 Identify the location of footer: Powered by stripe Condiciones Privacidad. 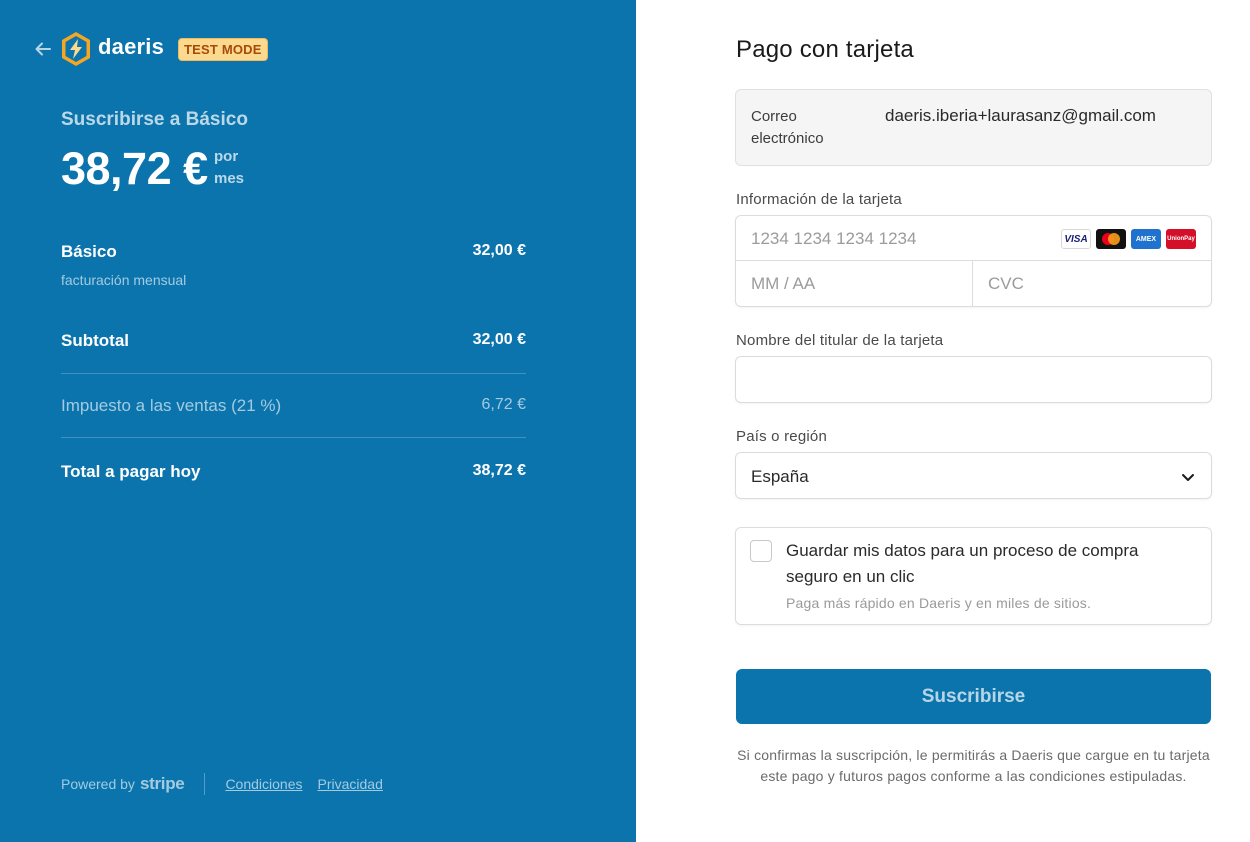
(229, 784).